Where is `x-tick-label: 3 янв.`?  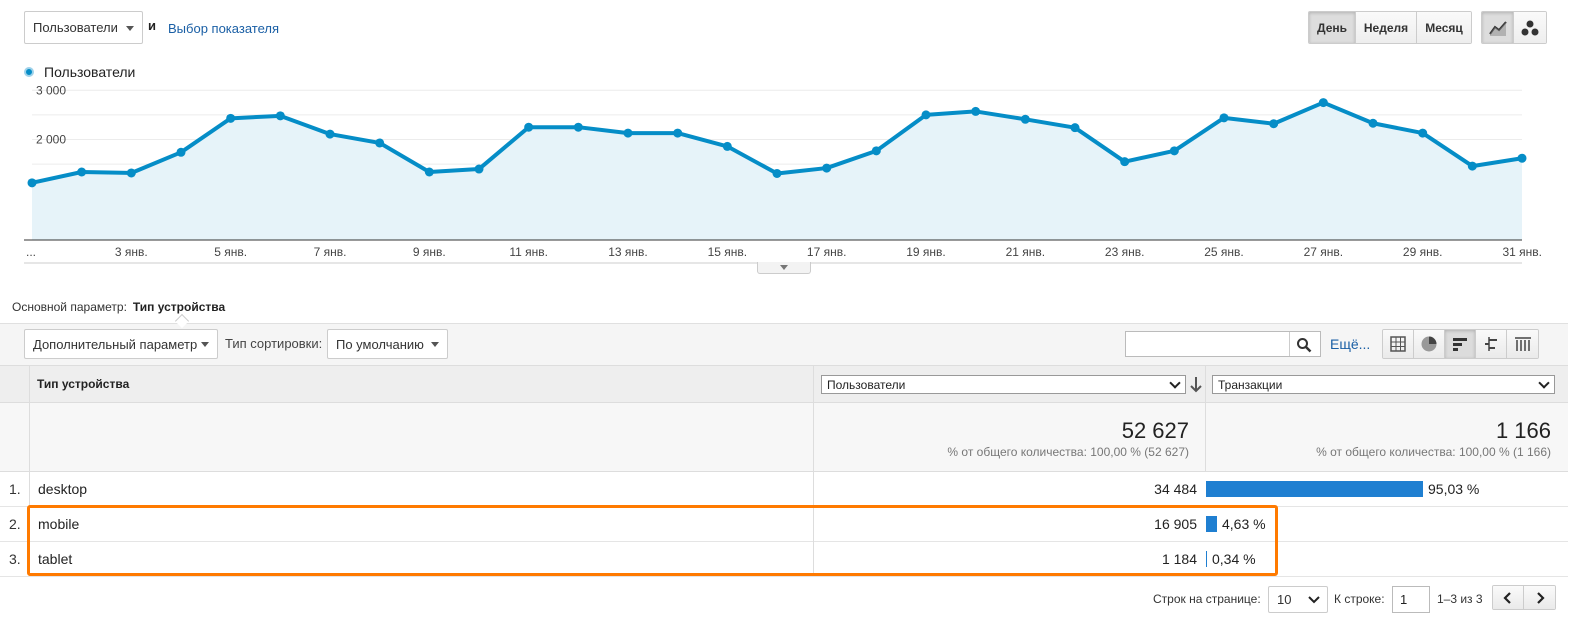
x-tick-label: 3 янв. is located at coordinates (131, 252).